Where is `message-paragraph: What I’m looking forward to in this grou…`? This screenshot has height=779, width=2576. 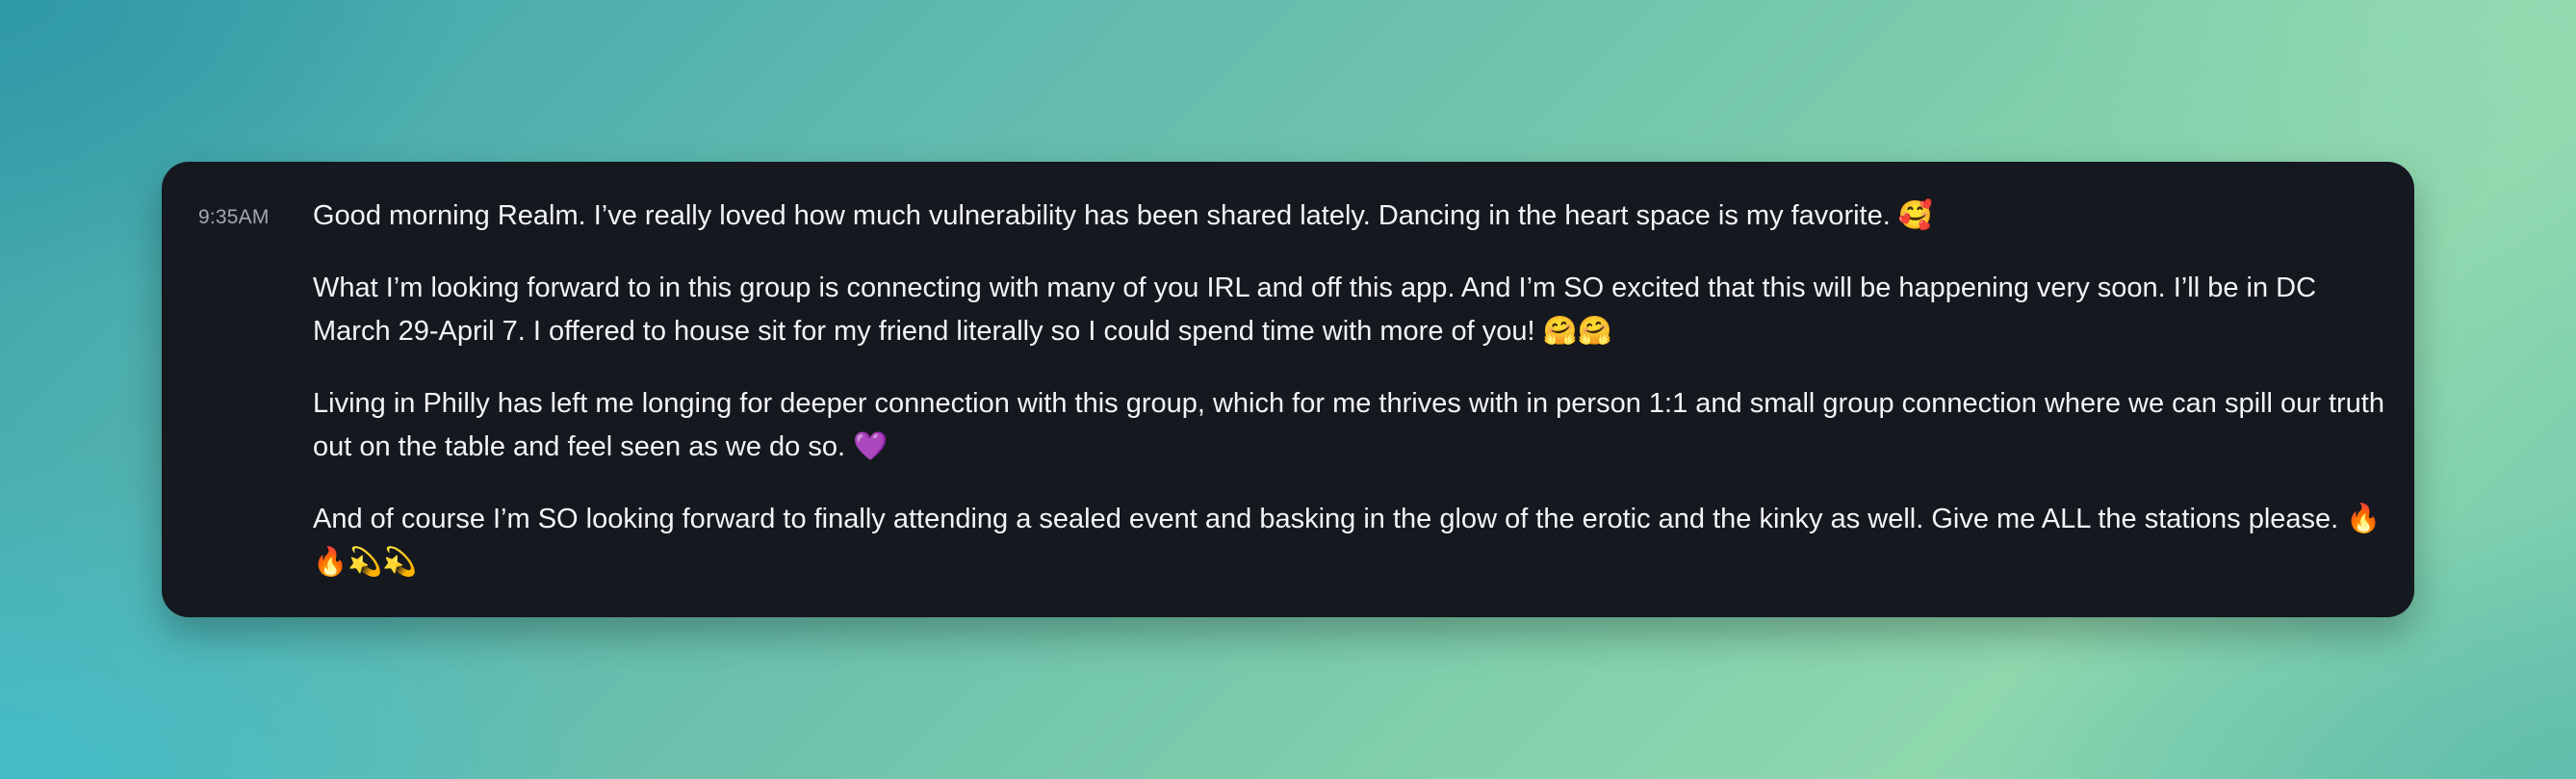
message-paragraph: What I’m looking forward to in this grou… is located at coordinates (1315, 310).